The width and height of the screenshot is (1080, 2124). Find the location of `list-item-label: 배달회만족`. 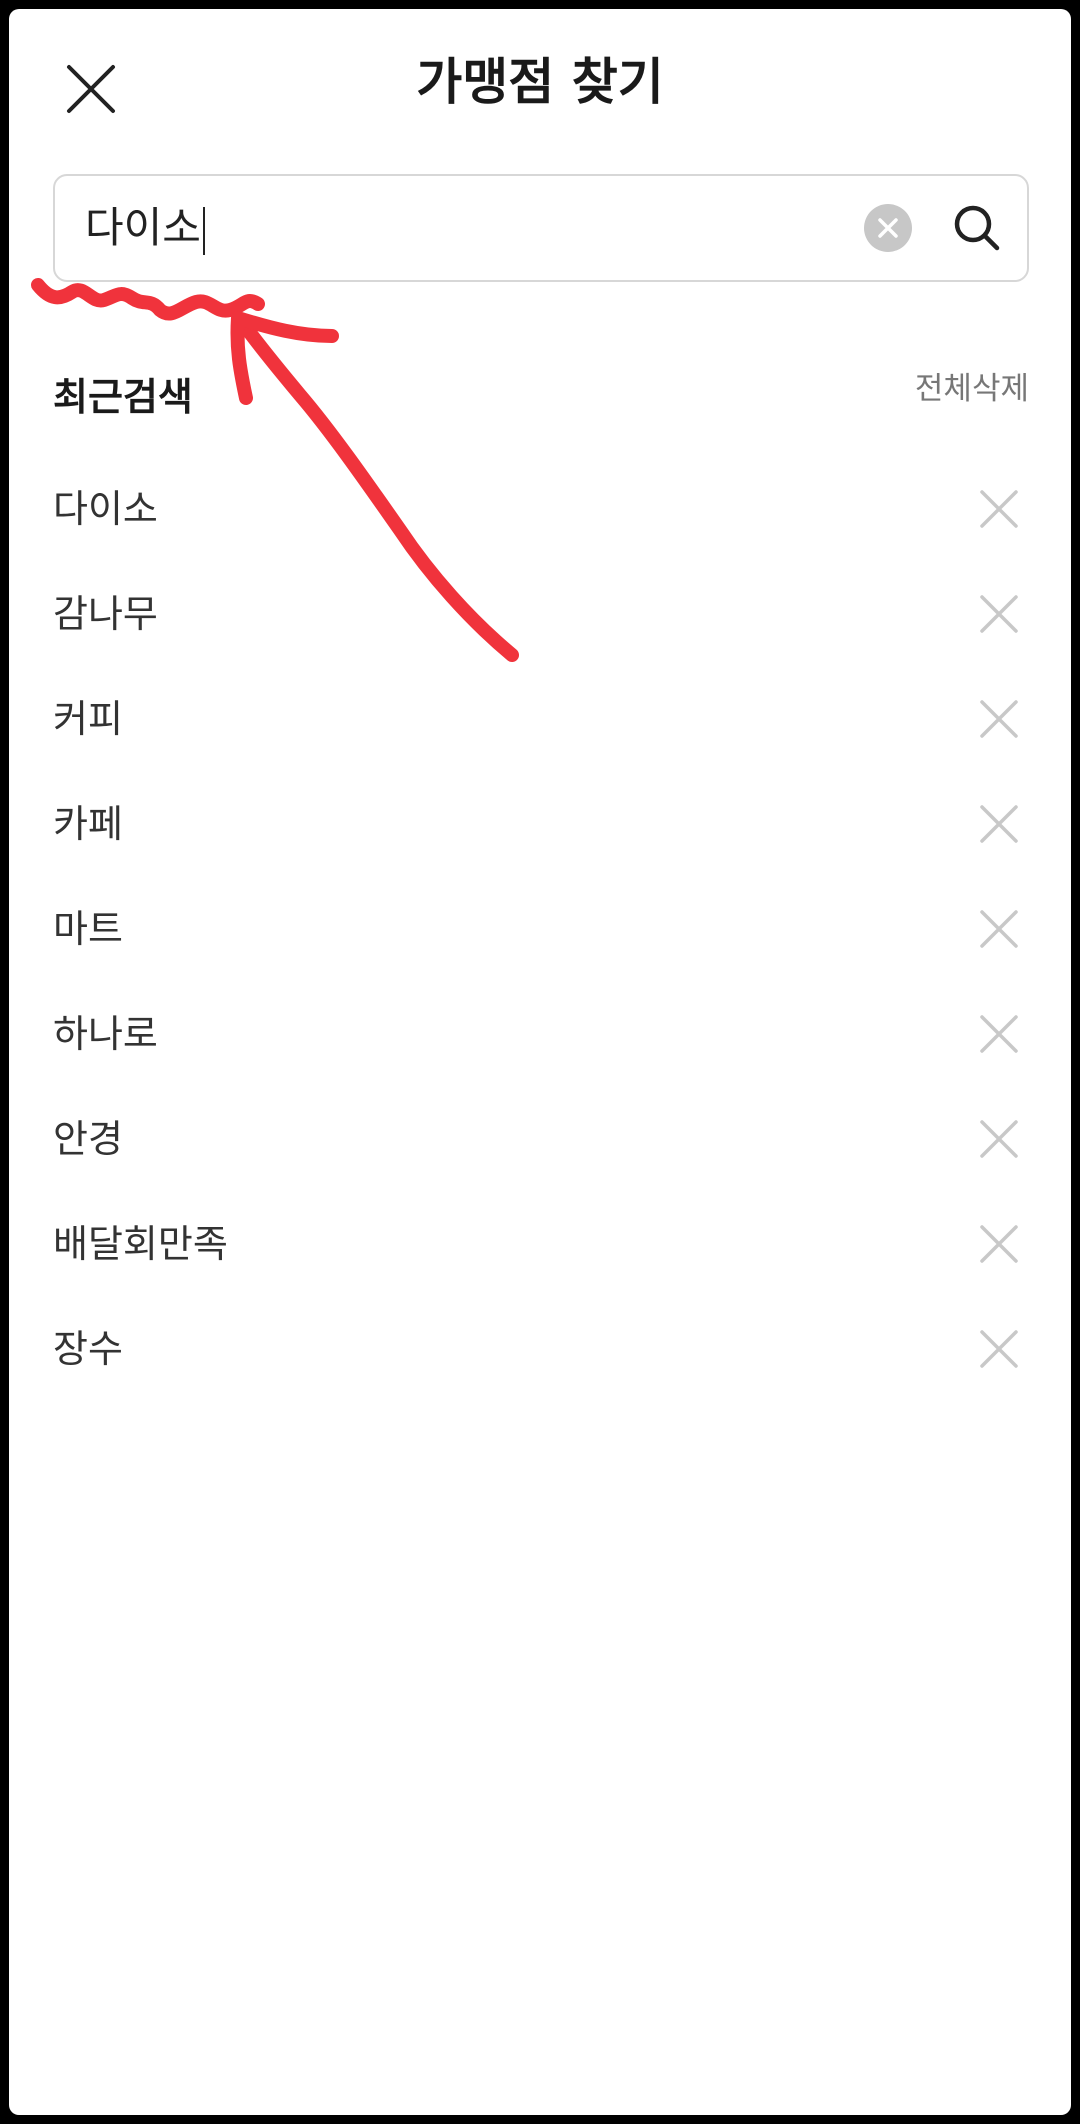

list-item-label: 배달회만족 is located at coordinates (140, 1244).